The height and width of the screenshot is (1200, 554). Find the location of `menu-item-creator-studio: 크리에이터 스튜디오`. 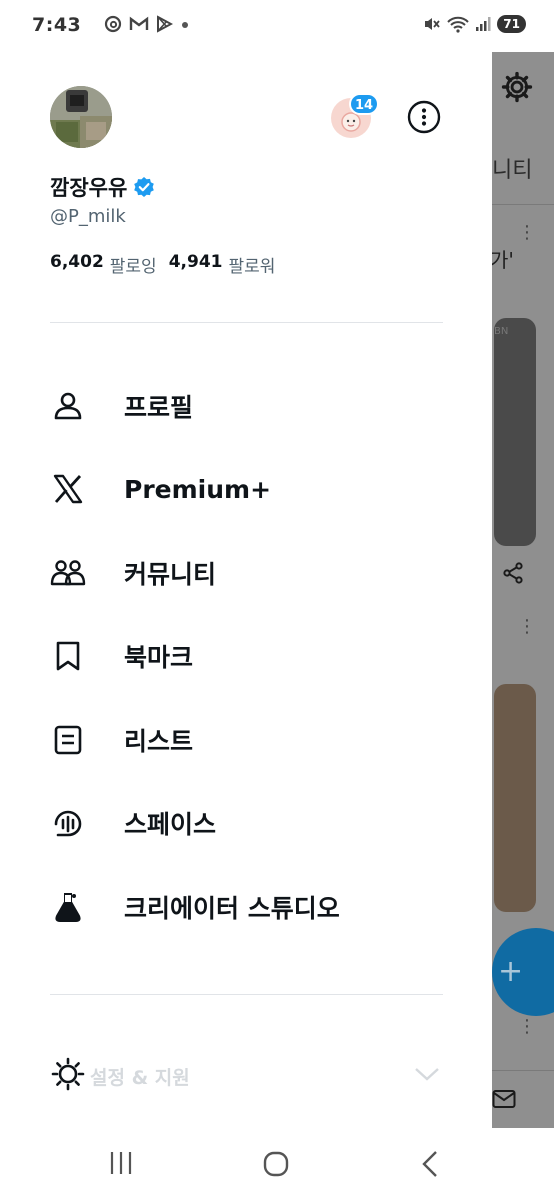

menu-item-creator-studio: 크리에이터 스튜디오 is located at coordinates (250, 907).